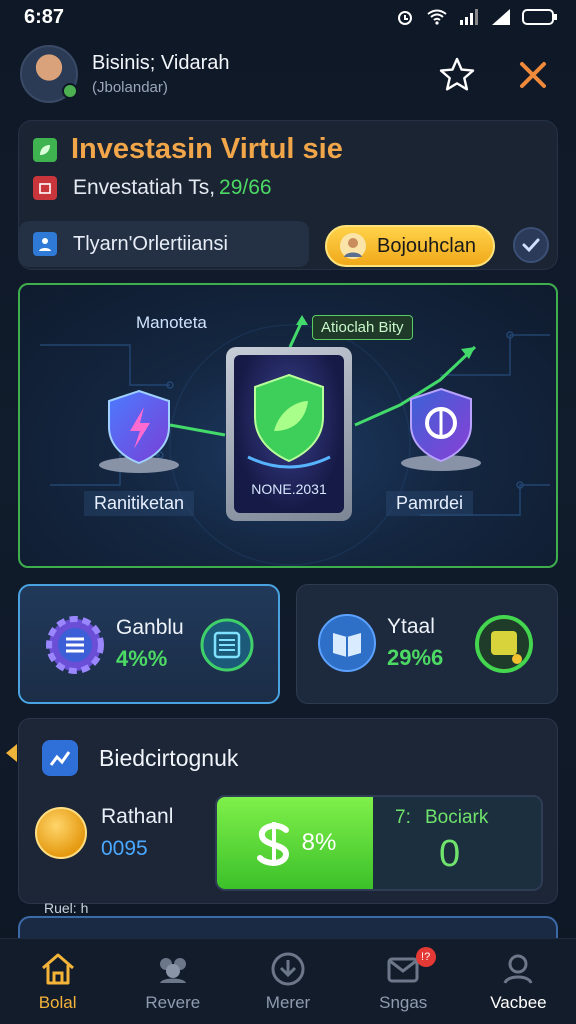 The width and height of the screenshot is (576, 1024). What do you see at coordinates (137, 816) in the screenshot?
I see `summary-left-label: Rathanl` at bounding box center [137, 816].